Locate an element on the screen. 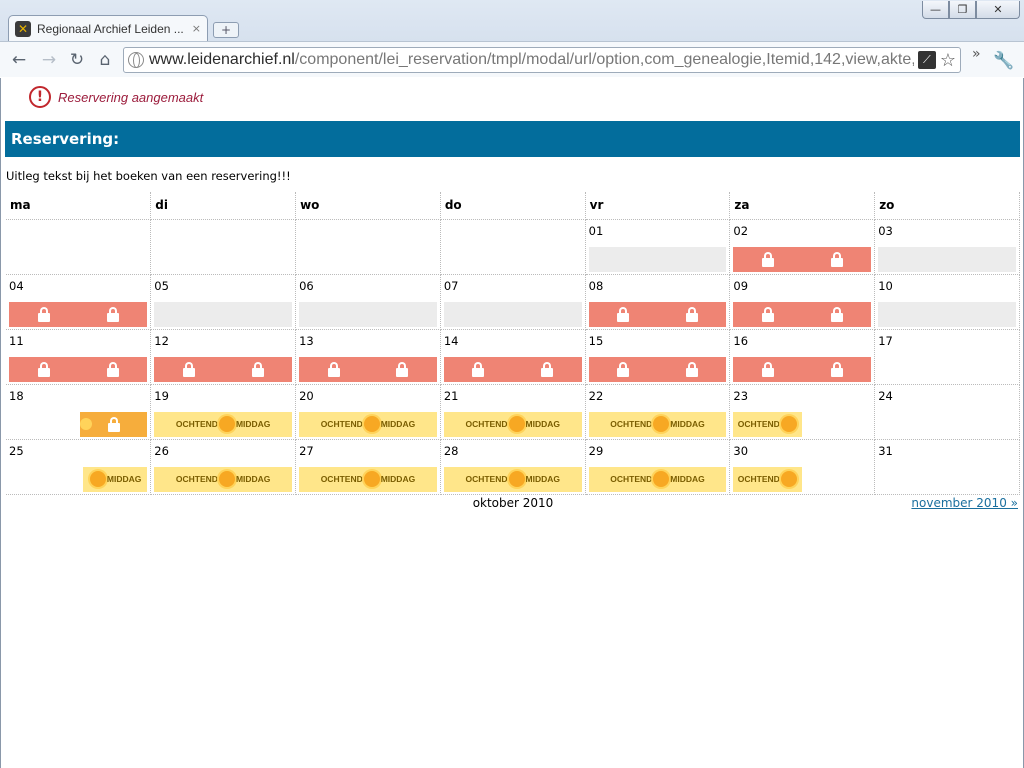 This screenshot has height=768, width=1024. browser-tab: ✕ Regionaal Archief Leiden ... × is located at coordinates (108, 28).